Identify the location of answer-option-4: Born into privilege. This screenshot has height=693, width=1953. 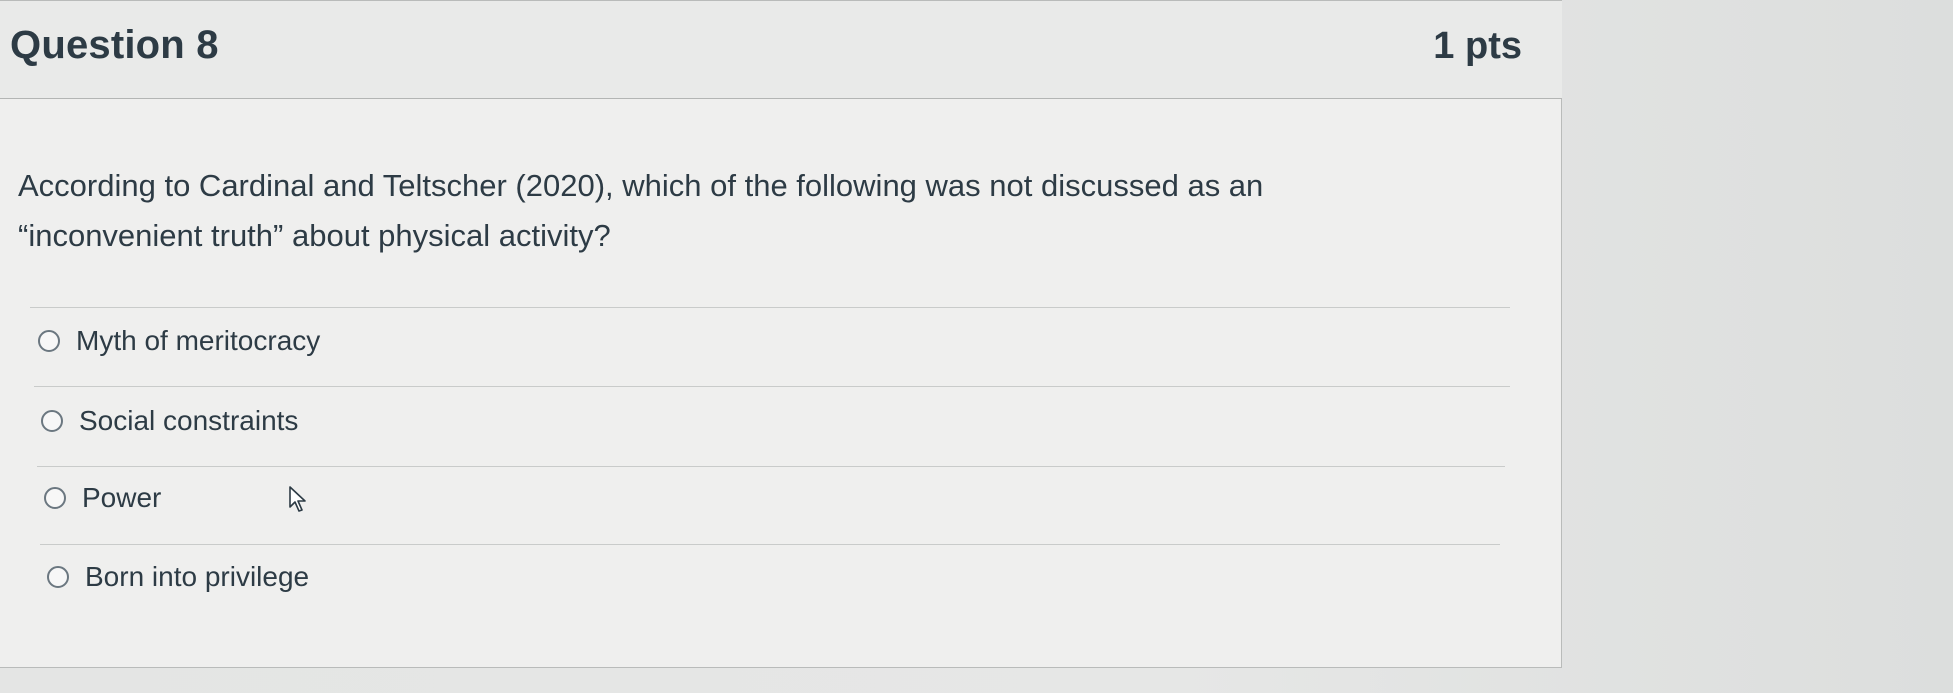
(178, 577).